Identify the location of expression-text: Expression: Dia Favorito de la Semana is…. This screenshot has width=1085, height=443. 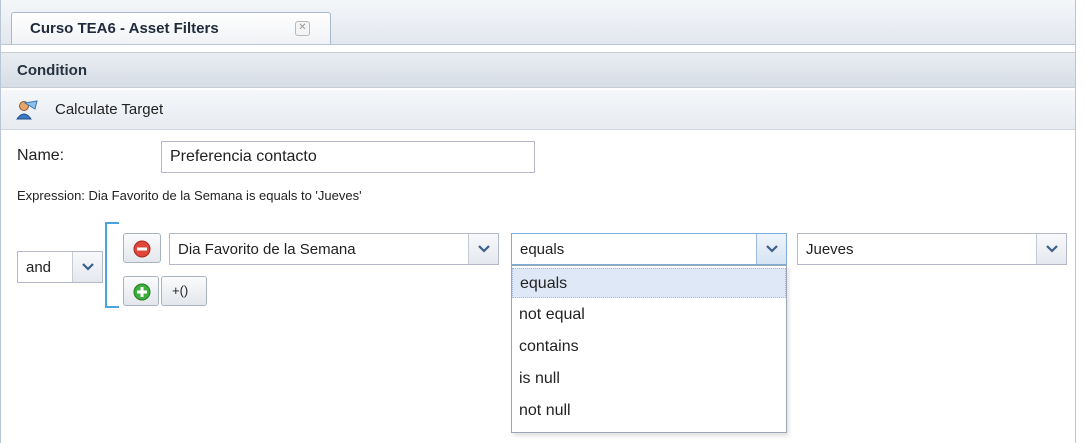
(189, 195).